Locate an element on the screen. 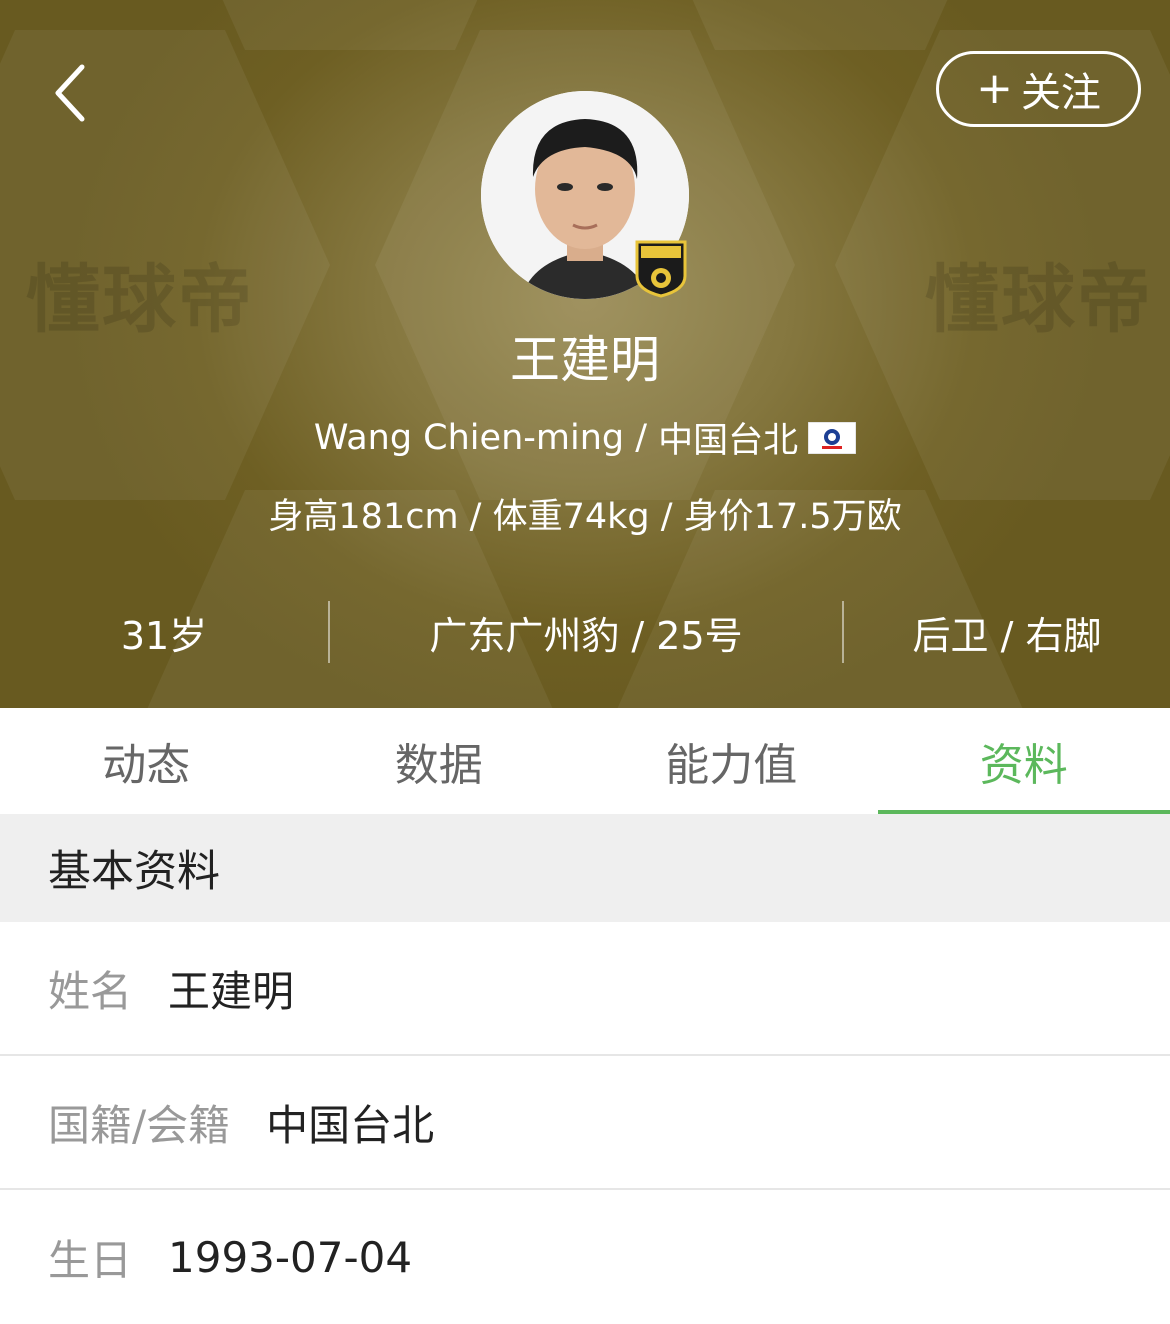 This screenshot has width=1170, height=1324. section-title: 基本资料 is located at coordinates (134, 868).